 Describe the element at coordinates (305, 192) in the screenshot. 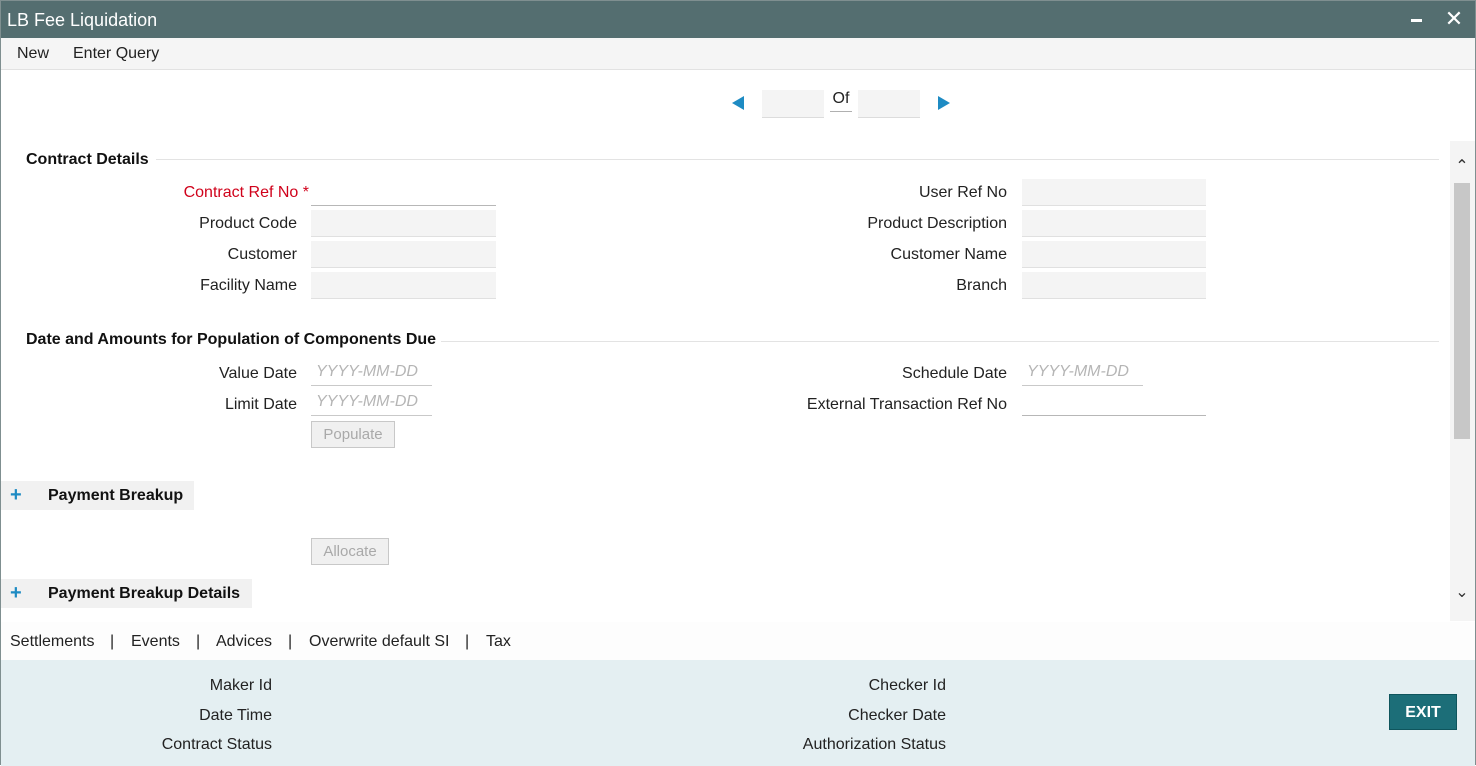

I see `required-marker: *` at that location.